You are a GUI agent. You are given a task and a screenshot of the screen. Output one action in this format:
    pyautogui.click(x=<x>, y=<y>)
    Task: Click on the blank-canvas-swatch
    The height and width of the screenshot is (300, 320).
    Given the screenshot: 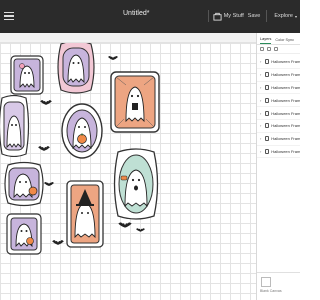 What is the action you would take?
    pyautogui.click(x=266, y=282)
    